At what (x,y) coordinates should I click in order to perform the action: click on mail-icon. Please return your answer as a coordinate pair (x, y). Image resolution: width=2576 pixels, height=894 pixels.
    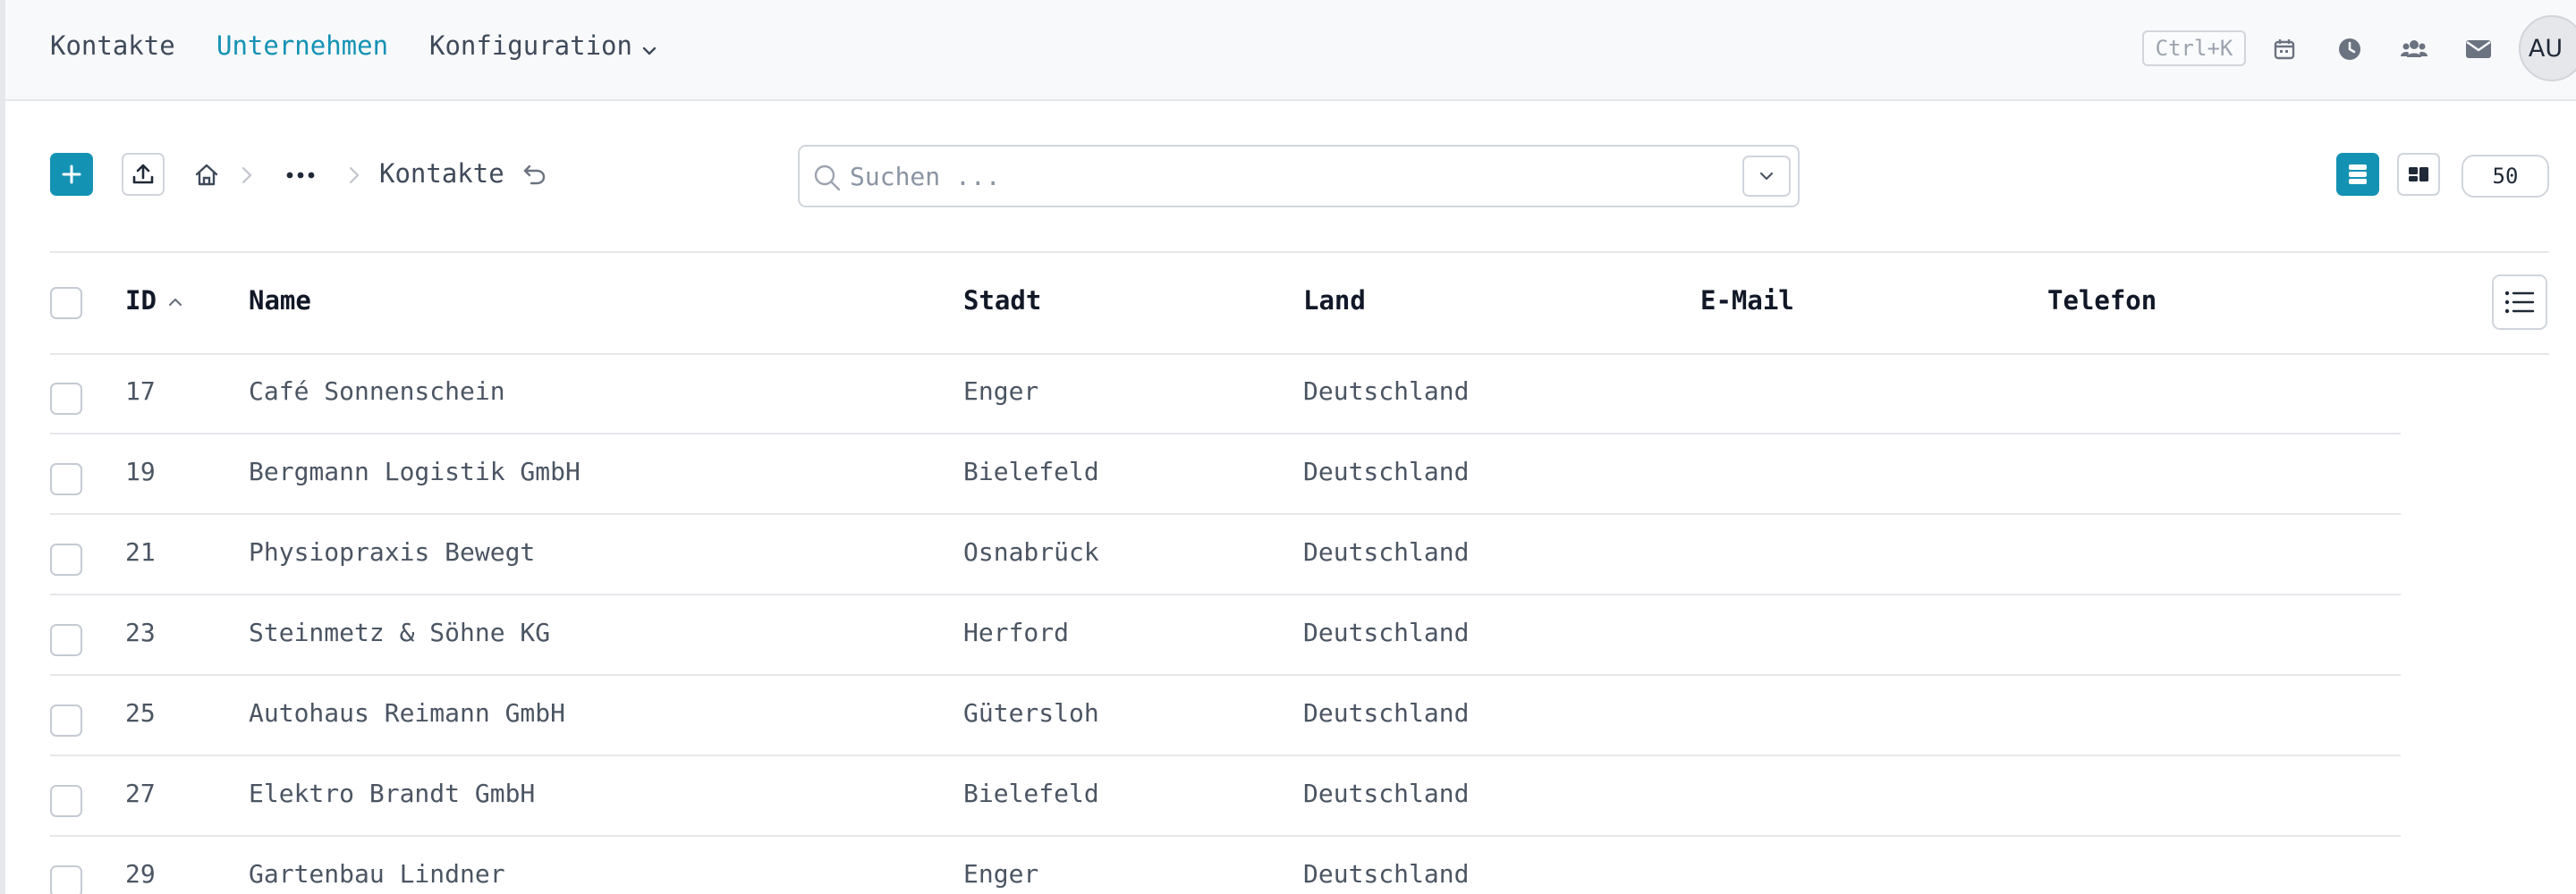
    Looking at the image, I should click on (2478, 49).